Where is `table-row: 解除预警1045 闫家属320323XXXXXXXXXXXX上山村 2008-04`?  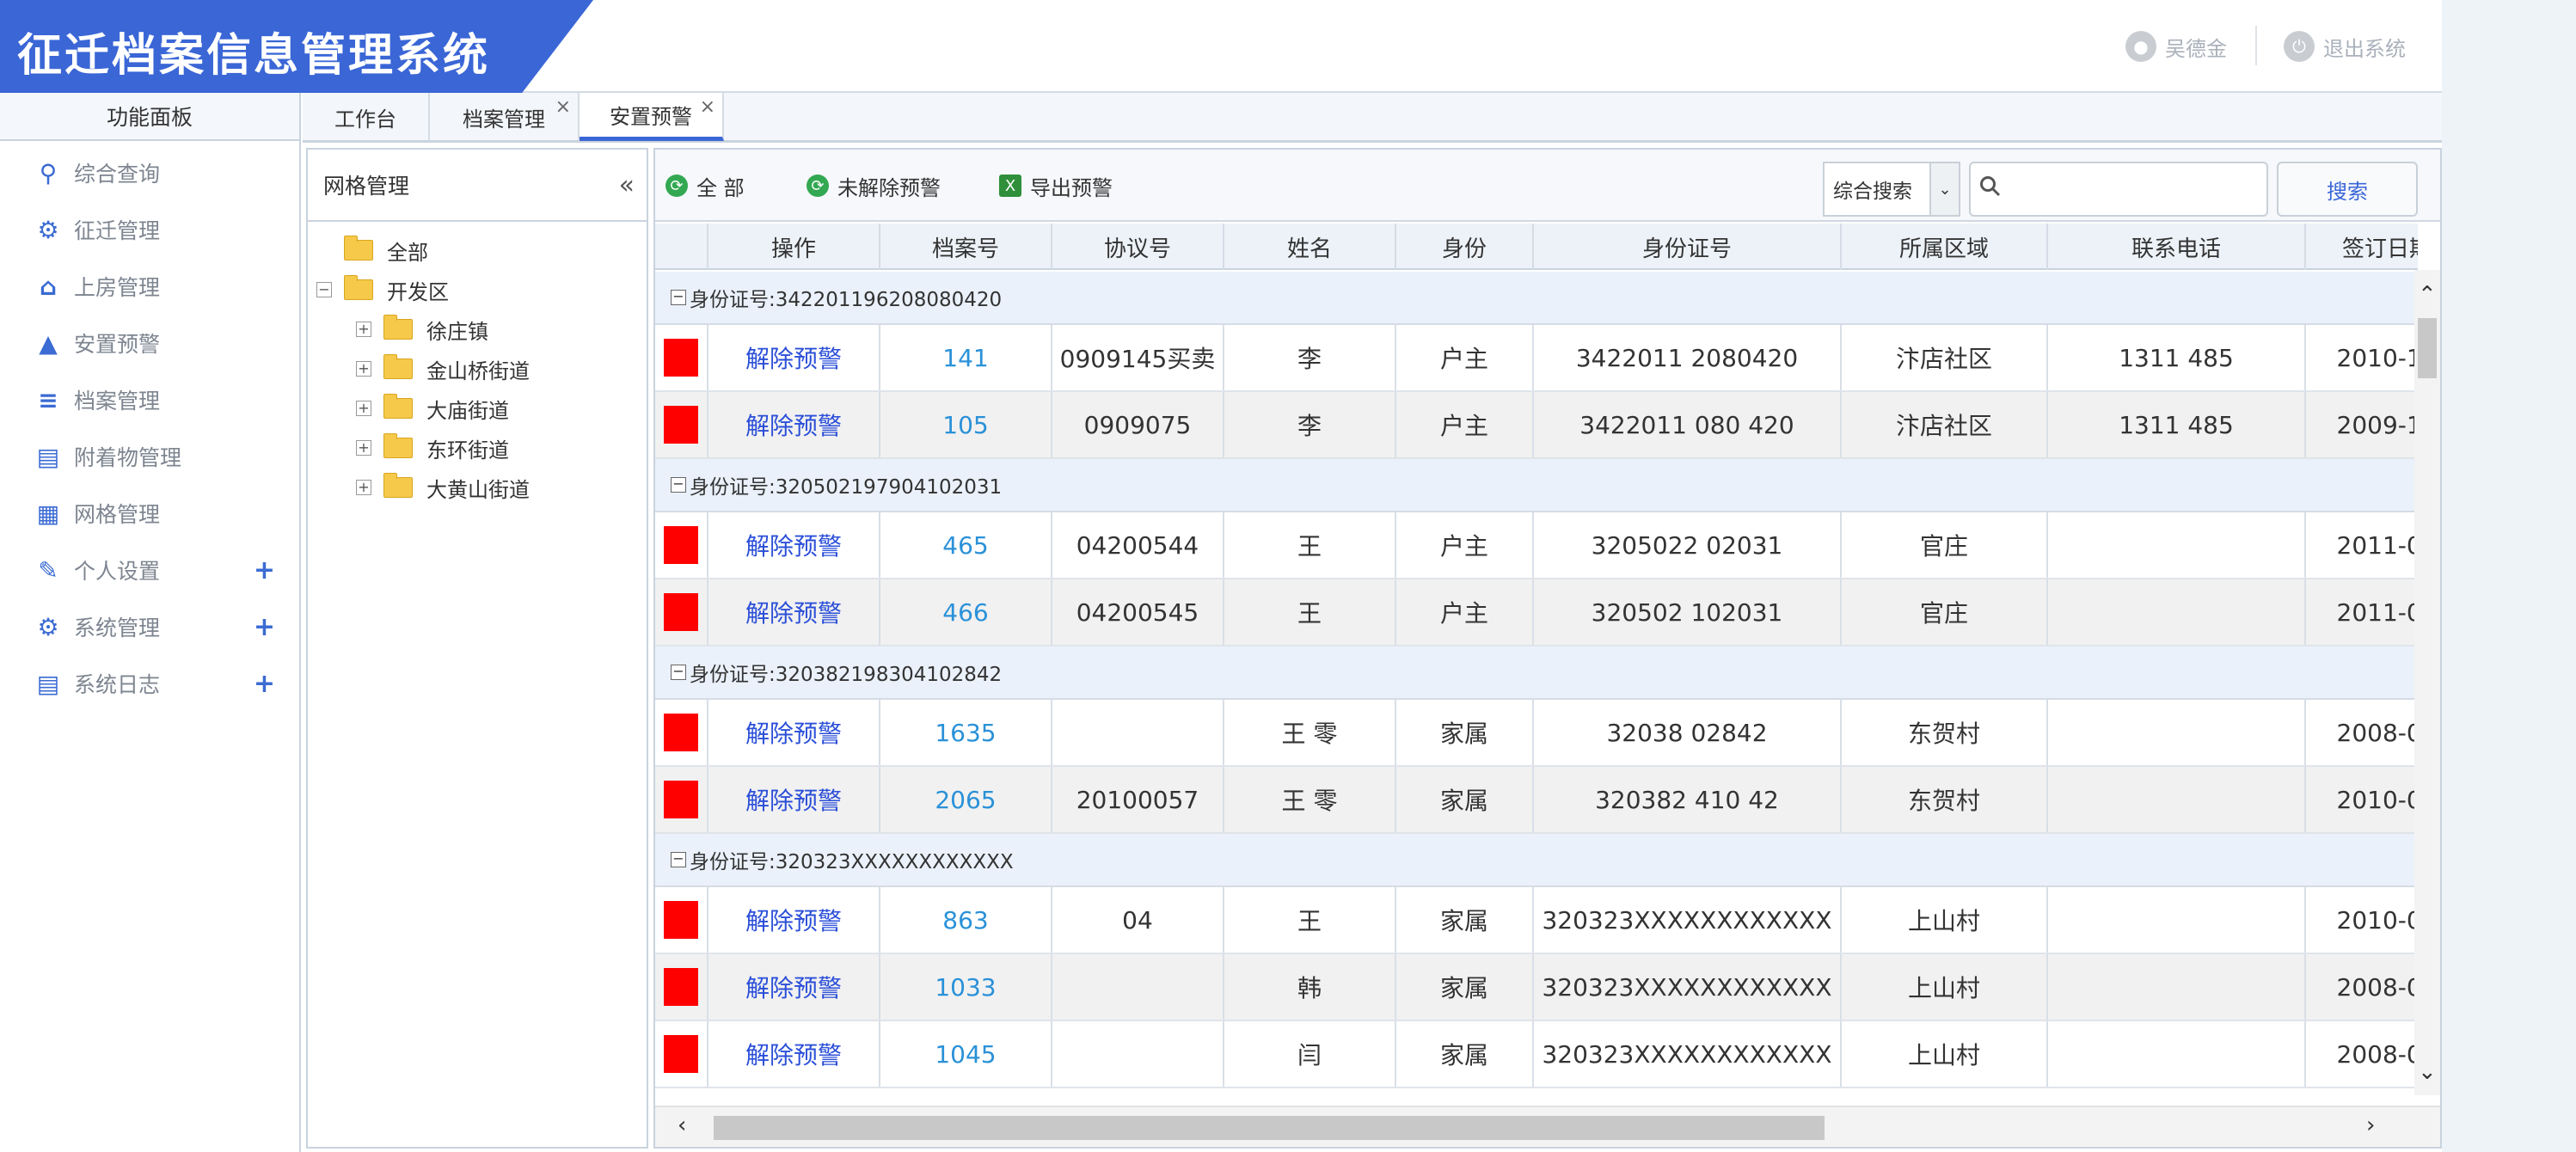
table-row: 解除预警1045 闫家属320323XXXXXXXXXXXX上山村 2008-04 is located at coordinates (1536, 1054).